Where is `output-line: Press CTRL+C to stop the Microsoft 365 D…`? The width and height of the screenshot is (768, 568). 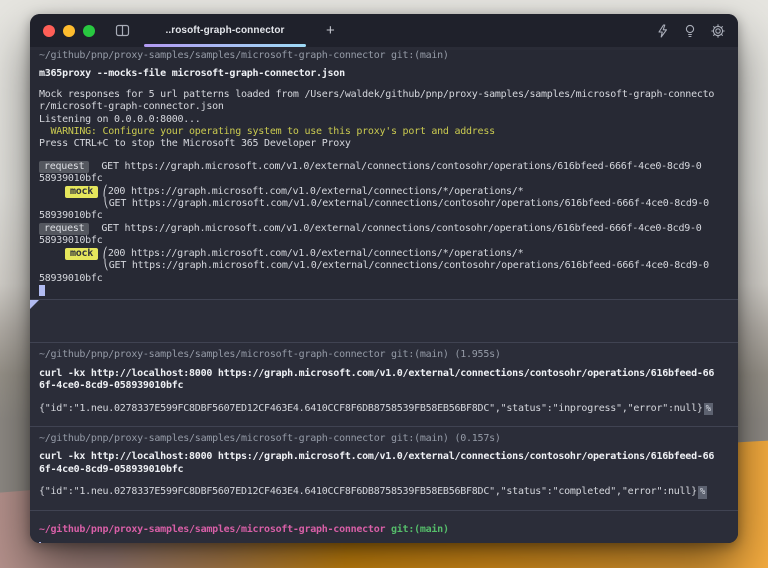
output-line: Press CTRL+C to stop the Microsoft 365 D… is located at coordinates (195, 144).